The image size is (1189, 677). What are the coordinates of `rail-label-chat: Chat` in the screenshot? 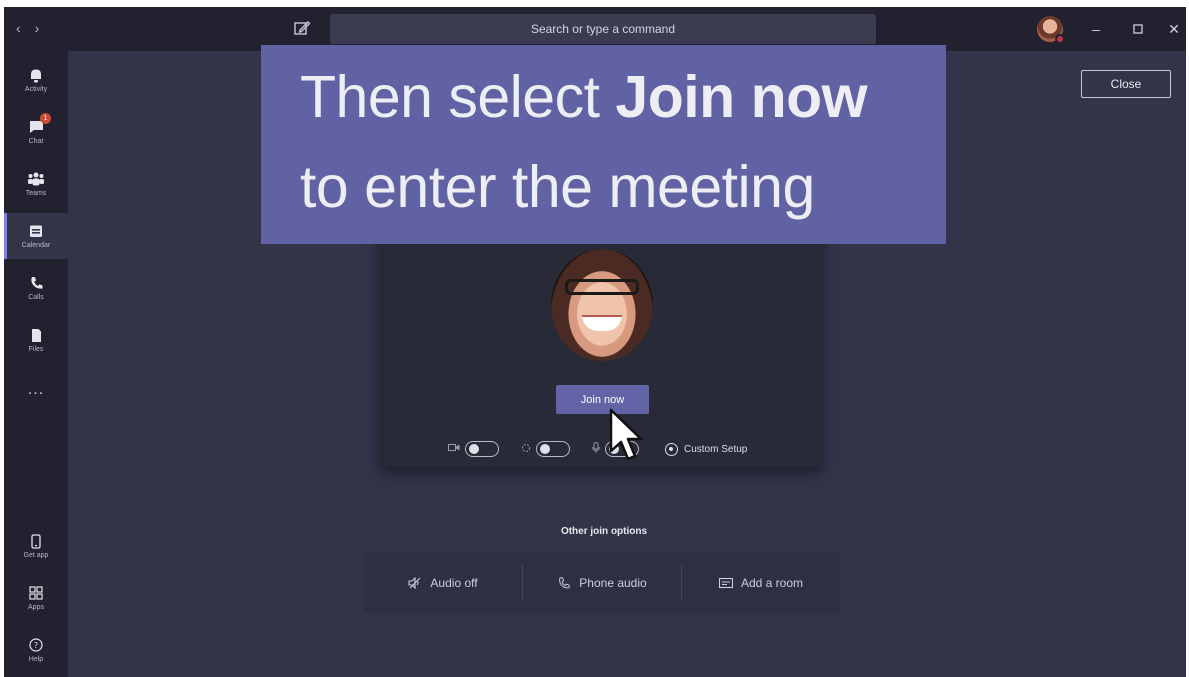 It's located at (36, 141).